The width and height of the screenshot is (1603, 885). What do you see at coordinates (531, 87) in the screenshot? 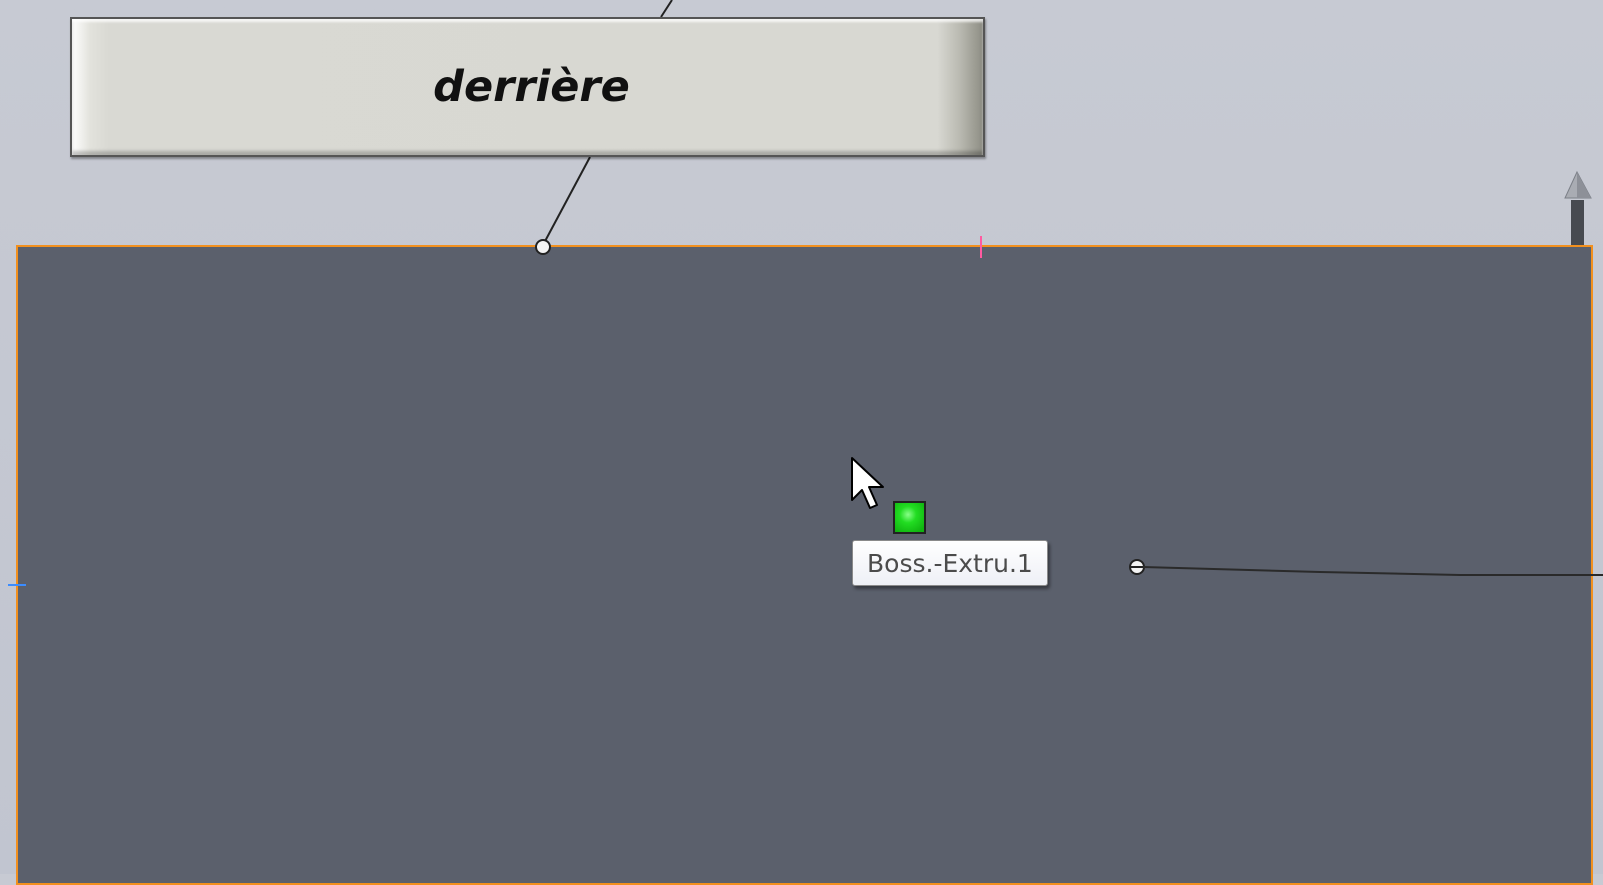
I see `view-label-text: derrière` at bounding box center [531, 87].